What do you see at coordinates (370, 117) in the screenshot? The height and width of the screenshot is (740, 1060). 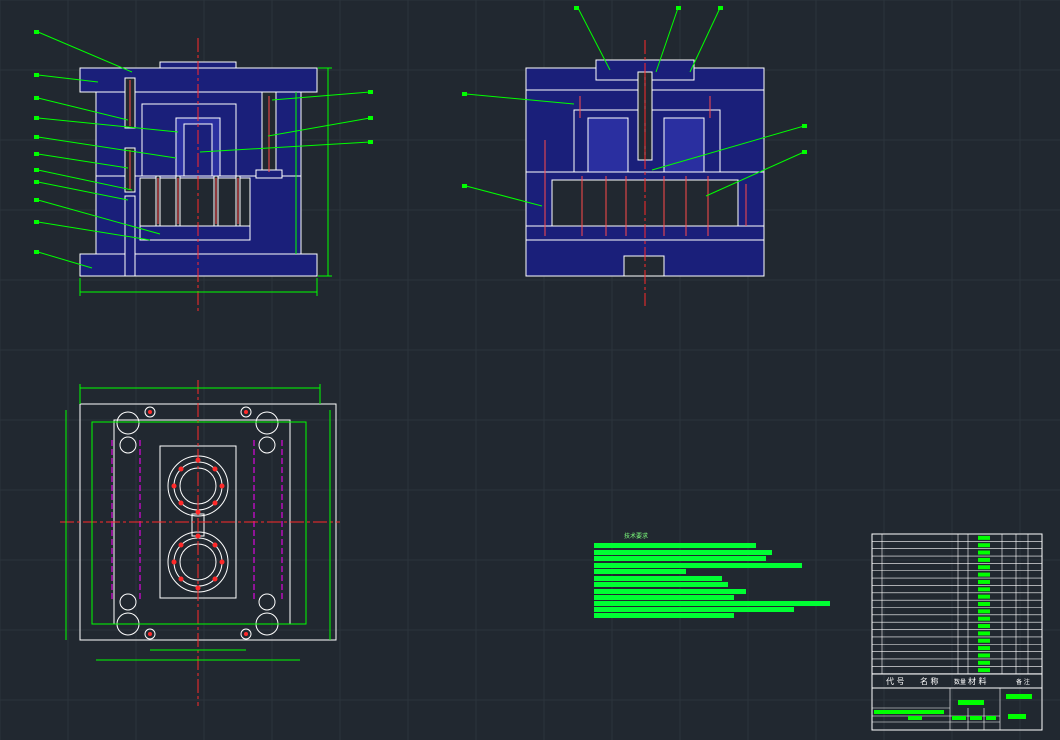 I see `front-leader-markers-right` at bounding box center [370, 117].